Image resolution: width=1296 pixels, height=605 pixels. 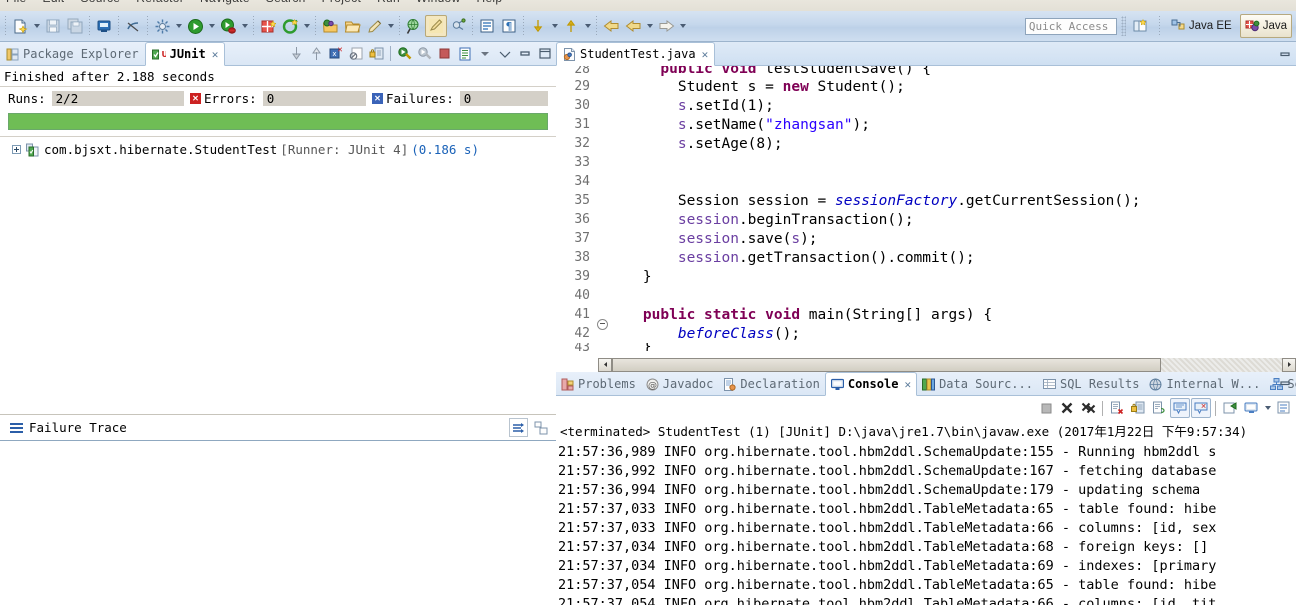 I want to click on menu-item-source: Source, so click(x=100, y=2).